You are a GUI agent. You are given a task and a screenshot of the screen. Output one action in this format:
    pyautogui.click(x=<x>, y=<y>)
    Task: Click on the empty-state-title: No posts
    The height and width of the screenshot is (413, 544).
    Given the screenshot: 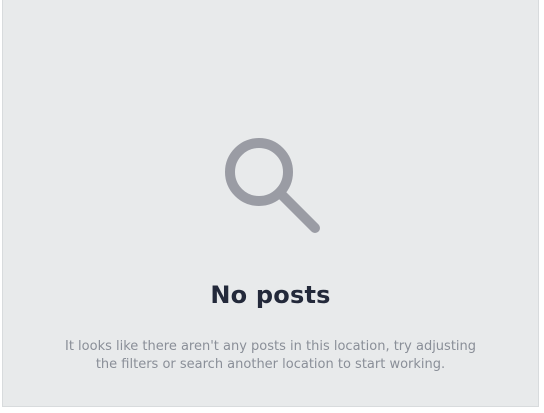 What is the action you would take?
    pyautogui.click(x=270, y=295)
    